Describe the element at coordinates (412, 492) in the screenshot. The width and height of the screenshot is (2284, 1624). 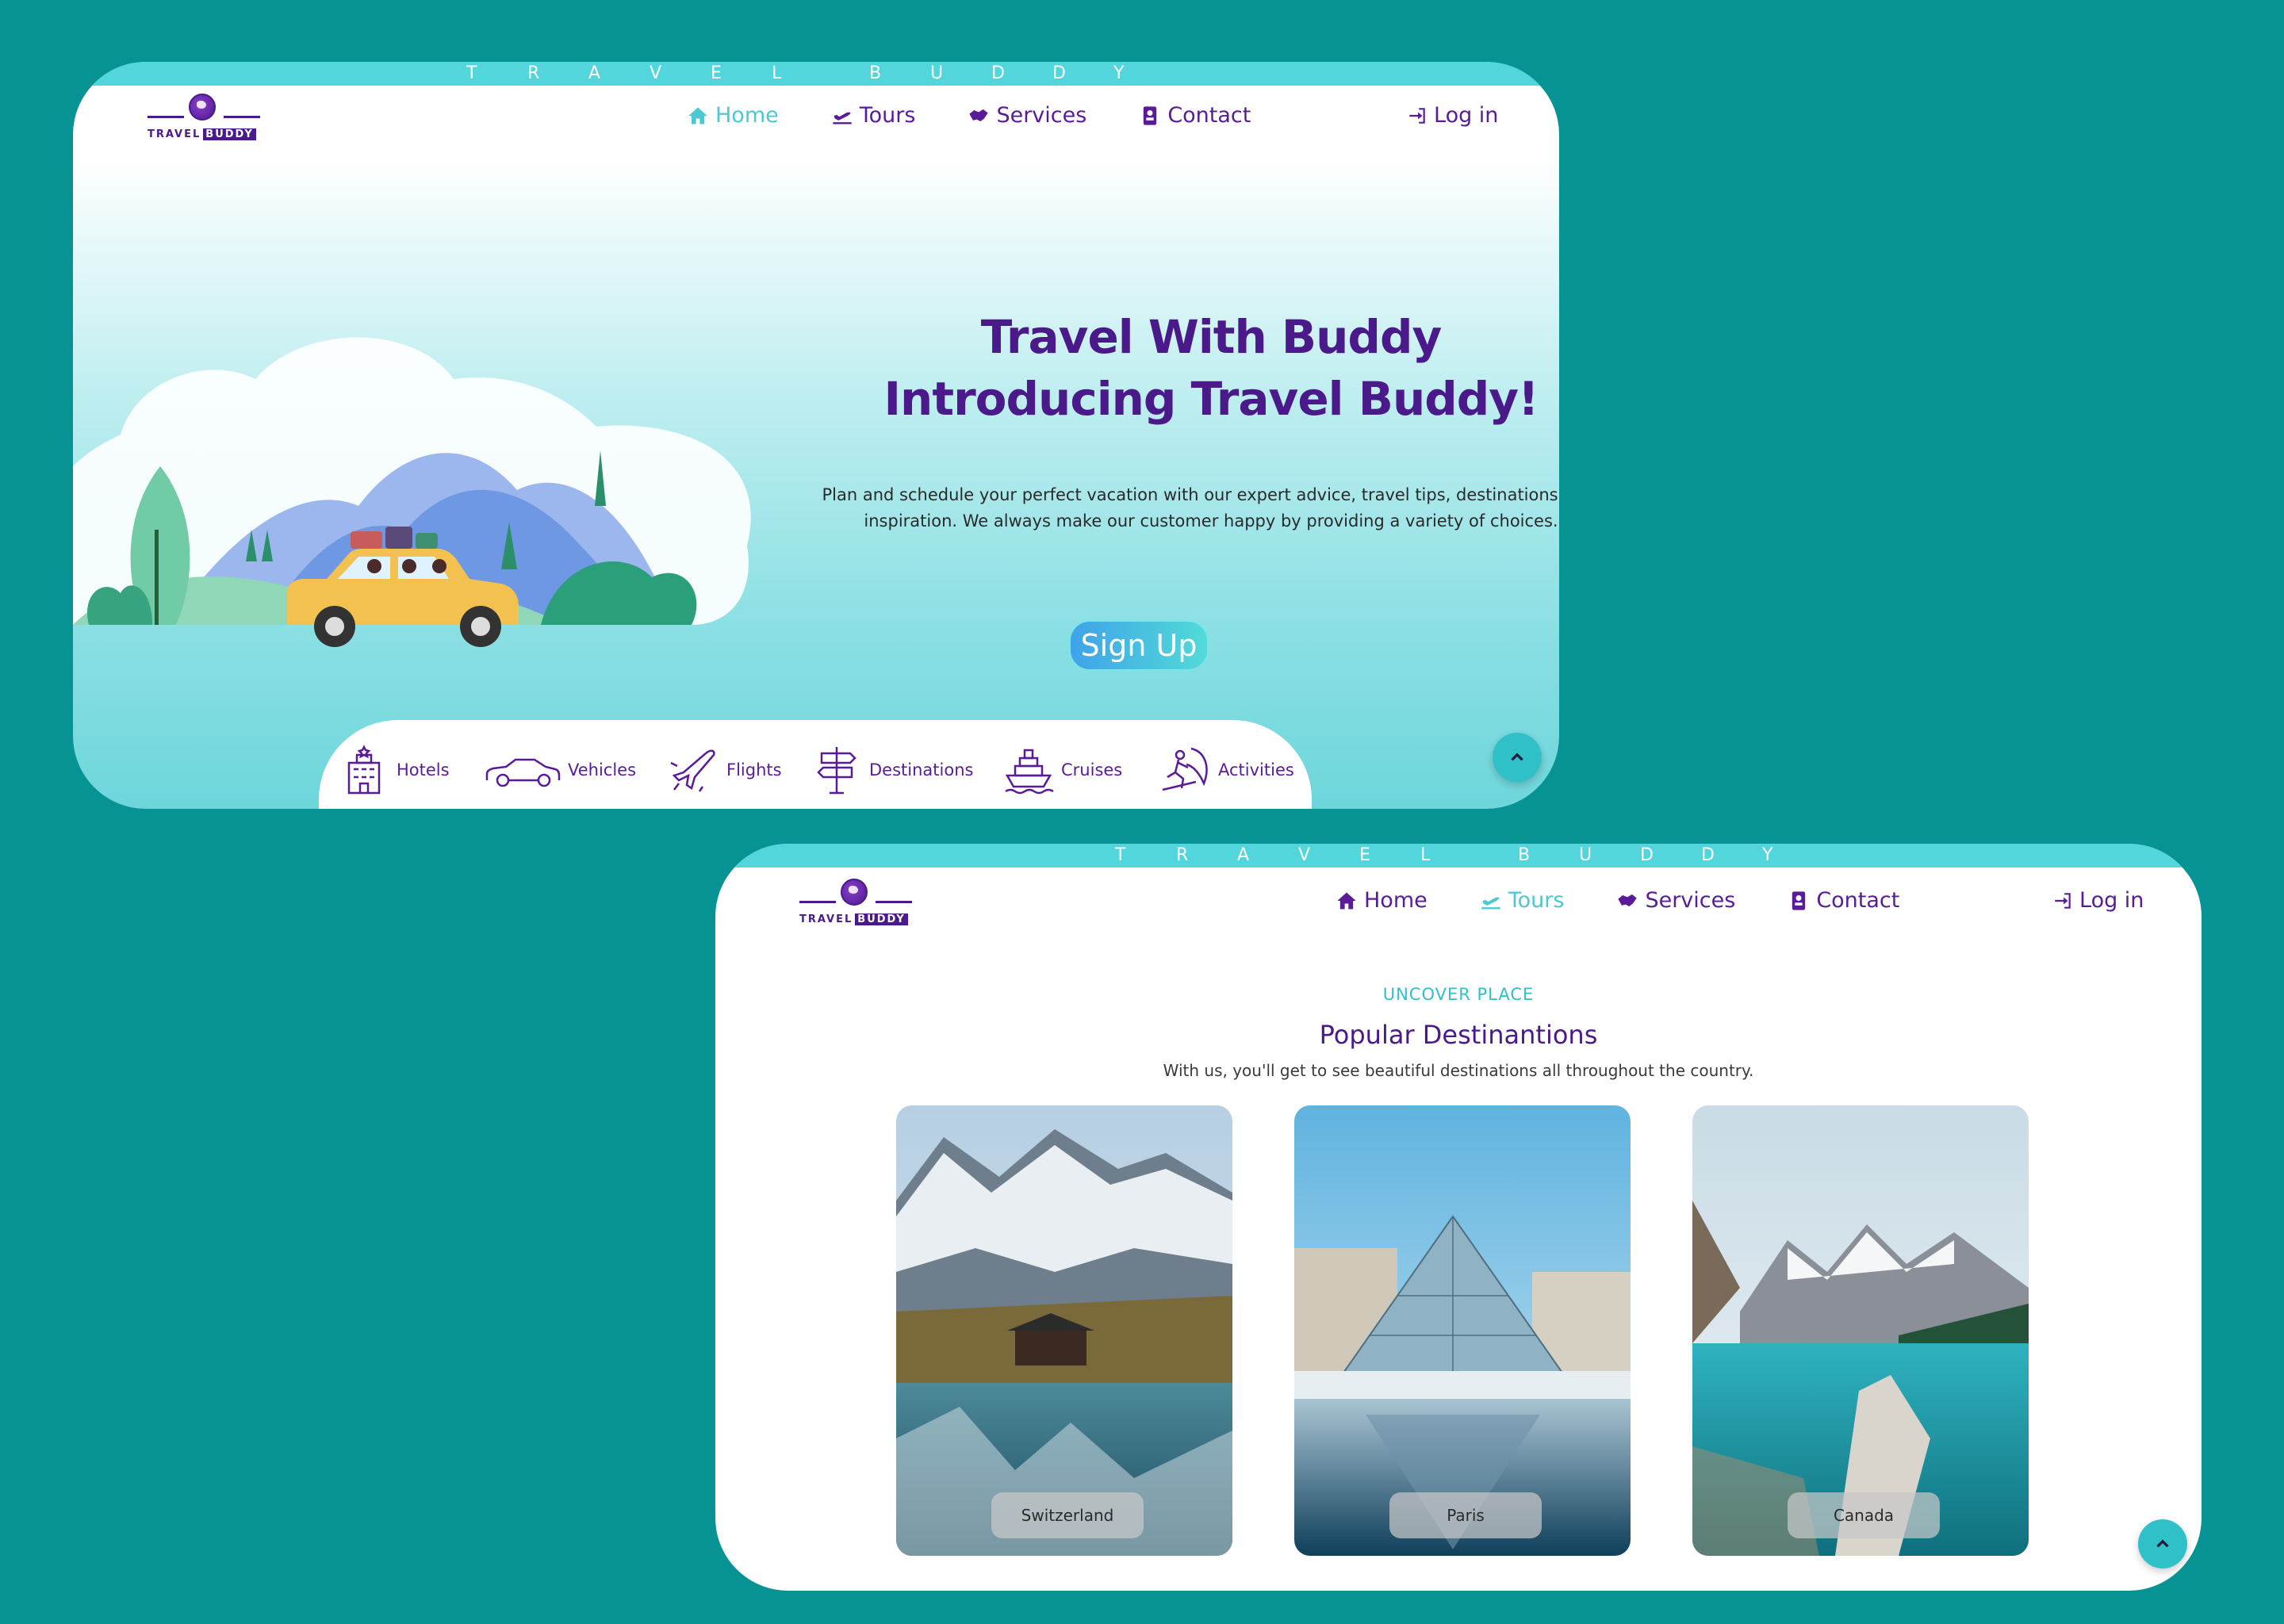
I see `hero-illustration` at that location.